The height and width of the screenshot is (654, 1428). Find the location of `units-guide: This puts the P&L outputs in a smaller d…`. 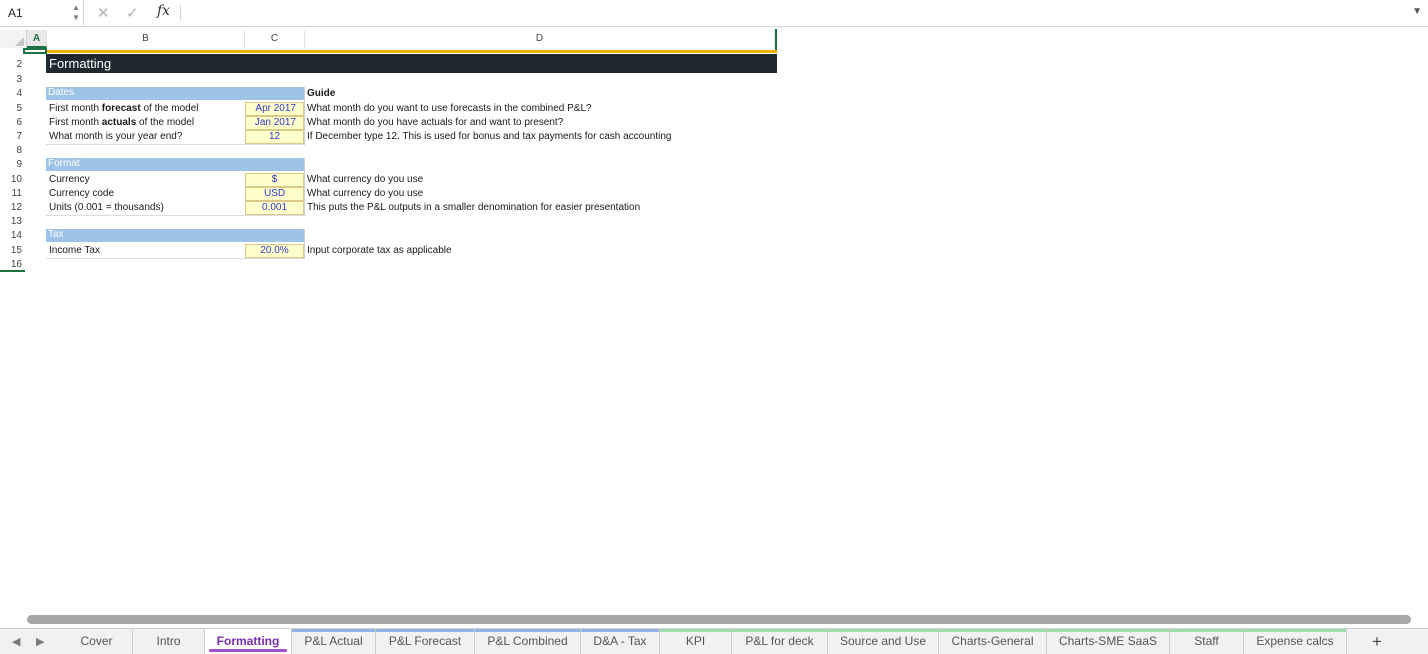

units-guide: This puts the P&L outputs in a smaller d… is located at coordinates (473, 207).